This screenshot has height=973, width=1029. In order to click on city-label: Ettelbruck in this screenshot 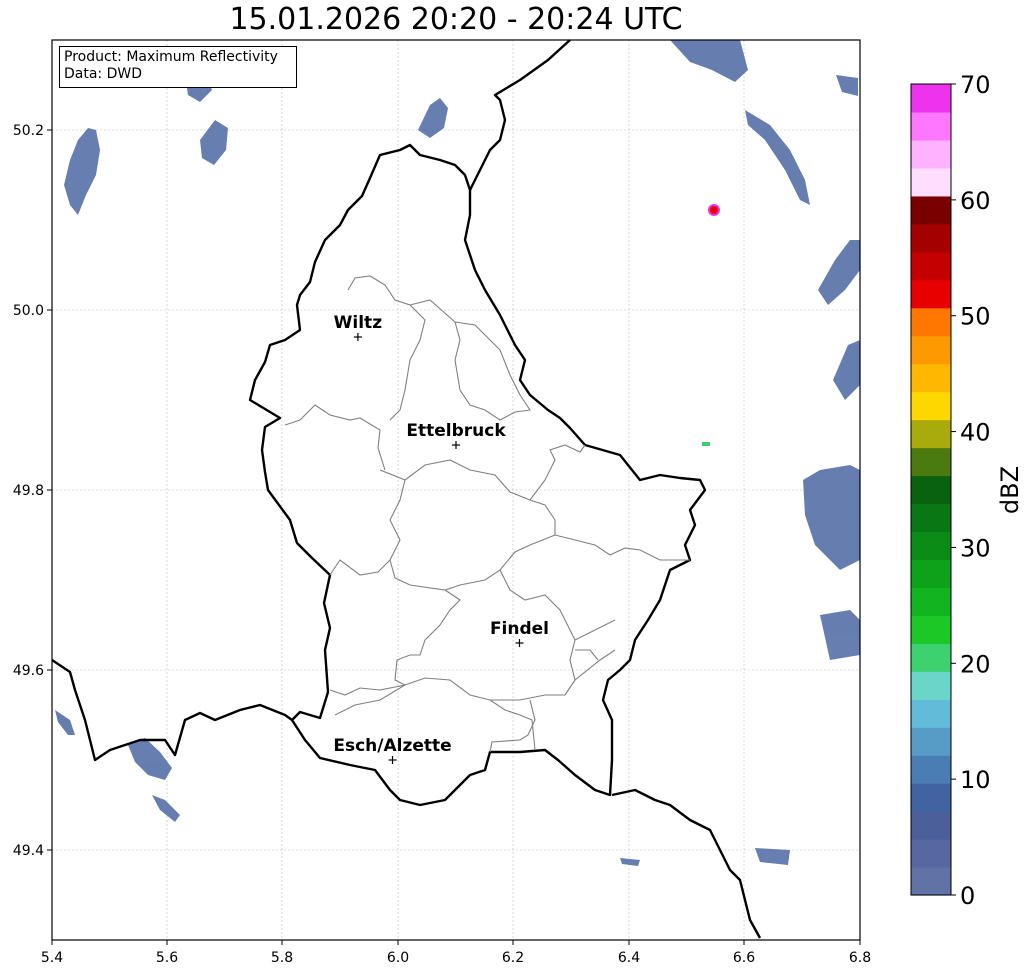, I will do `click(456, 431)`.